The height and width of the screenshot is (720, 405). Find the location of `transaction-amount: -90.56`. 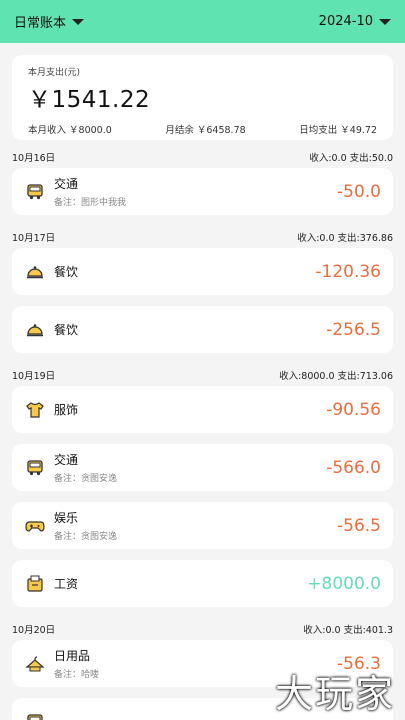

transaction-amount: -90.56 is located at coordinates (353, 409).